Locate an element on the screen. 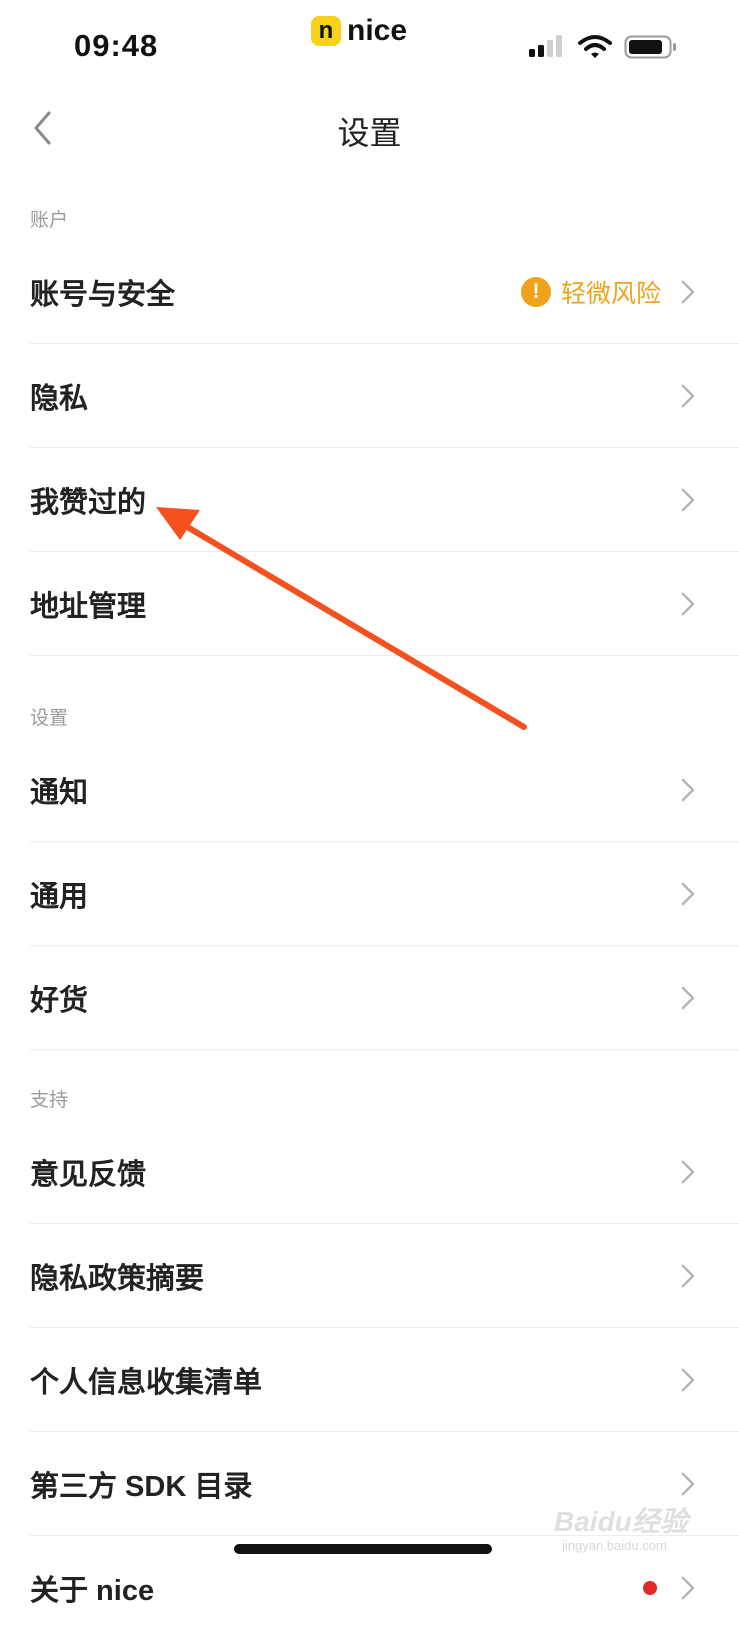 The image size is (739, 1640). app-logo: n nice is located at coordinates (359, 31).